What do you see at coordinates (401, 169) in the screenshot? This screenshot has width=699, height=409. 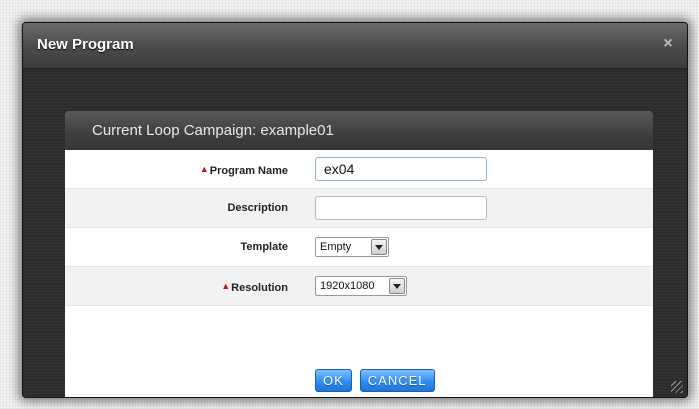 I see `program-name-input` at bounding box center [401, 169].